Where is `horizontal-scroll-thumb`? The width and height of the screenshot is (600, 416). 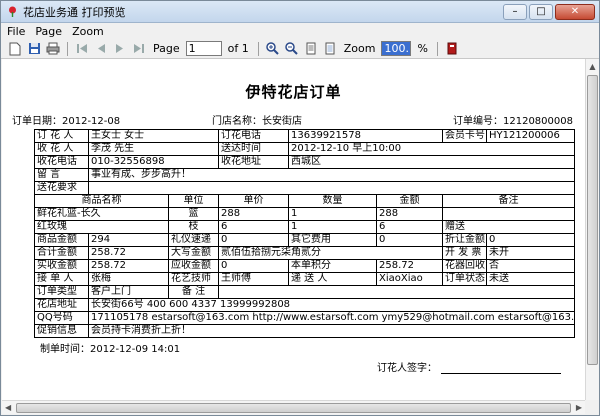 horizontal-scroll-thumb is located at coordinates (293, 408).